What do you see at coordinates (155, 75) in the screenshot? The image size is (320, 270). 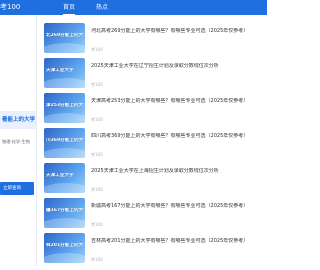 I see `article-card: 天津工业大学 2025天津工业大学在辽宁招生计划及录取分数线位次分析 考100` at bounding box center [155, 75].